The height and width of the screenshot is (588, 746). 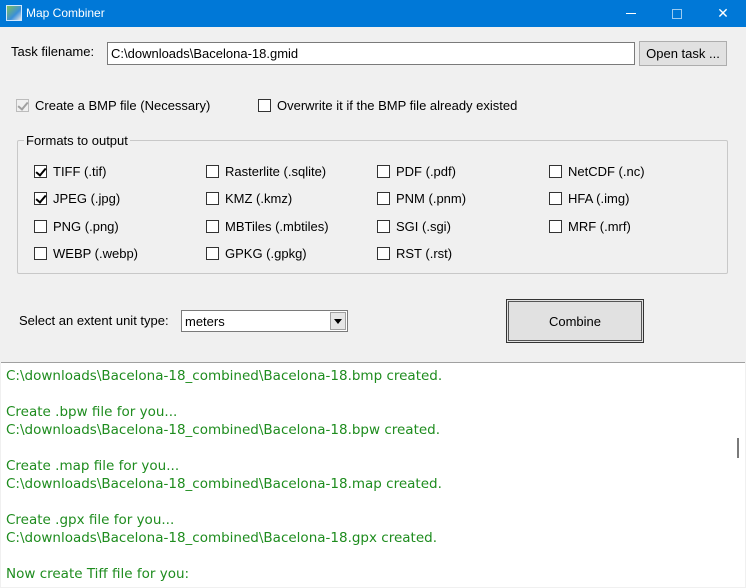 I want to click on format-label: PNG (.png), so click(x=86, y=226).